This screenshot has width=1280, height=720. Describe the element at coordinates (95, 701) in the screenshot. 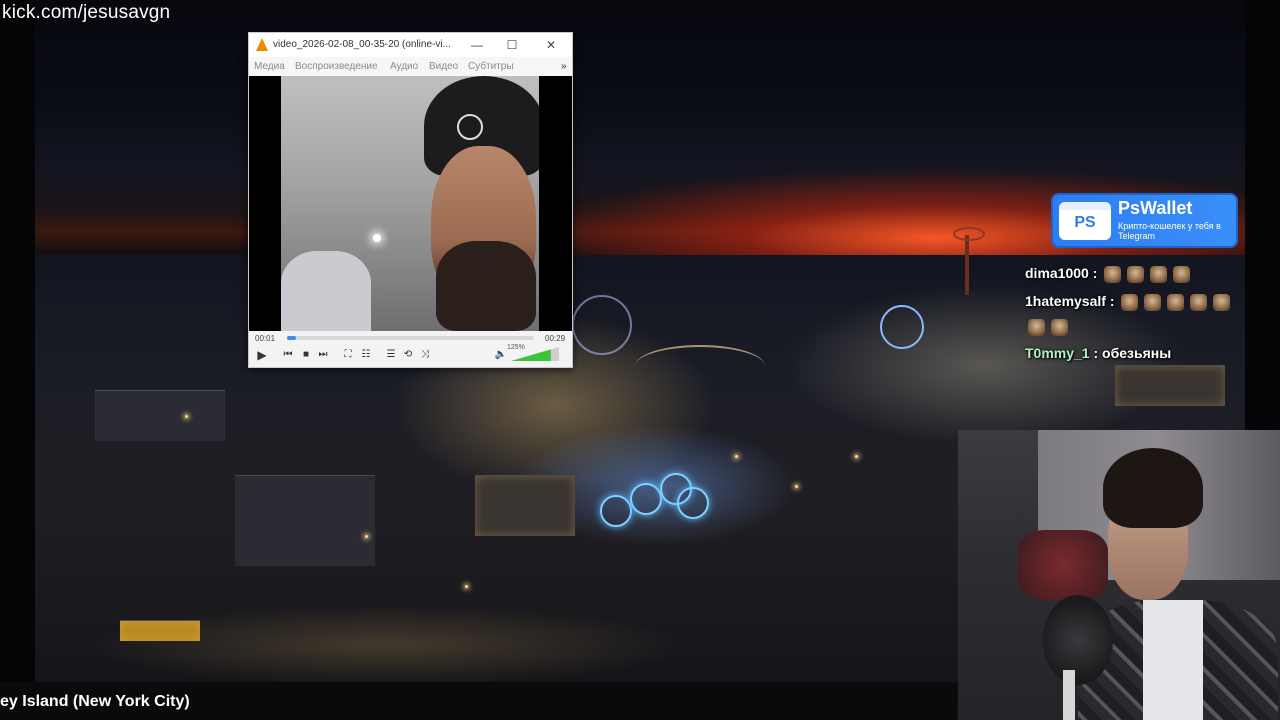

I see `location-caption: ey Island (New York City)` at that location.